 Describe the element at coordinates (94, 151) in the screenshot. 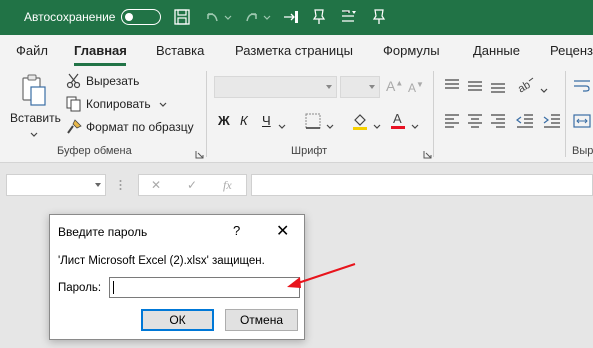

I see `clipboard-group-label: Буфер обмена` at that location.